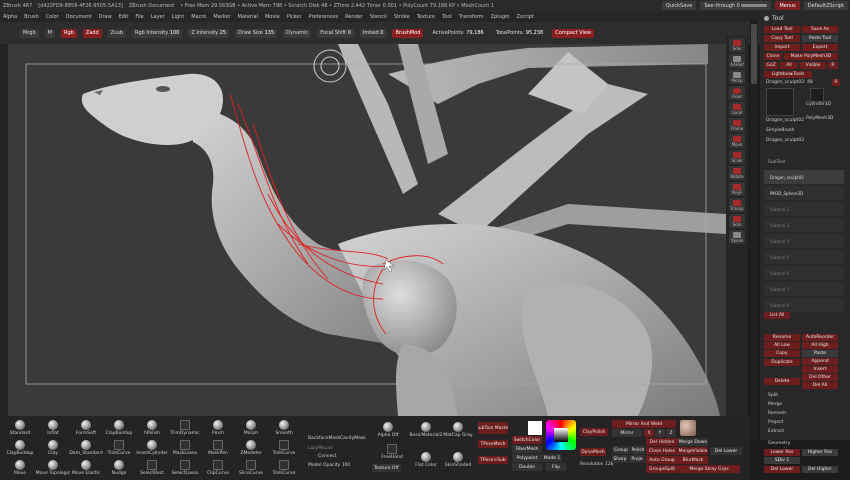 The width and height of the screenshot is (850, 480). Describe the element at coordinates (53, 468) in the screenshot. I see `brush-move-topologic: Move Topologic` at that location.